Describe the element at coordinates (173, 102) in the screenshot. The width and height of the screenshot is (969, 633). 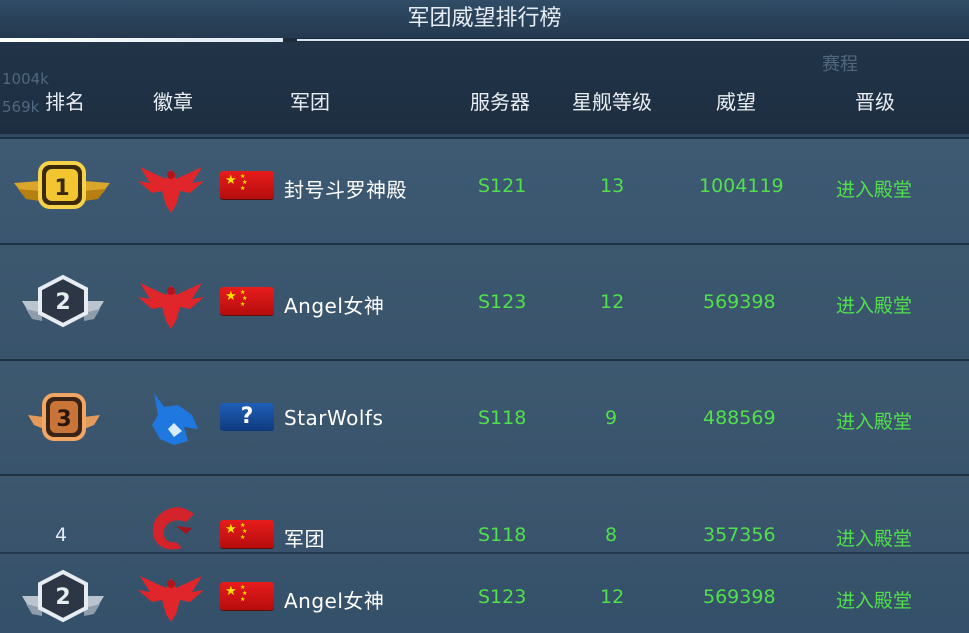
I see `header-badge: 徽章` at that location.